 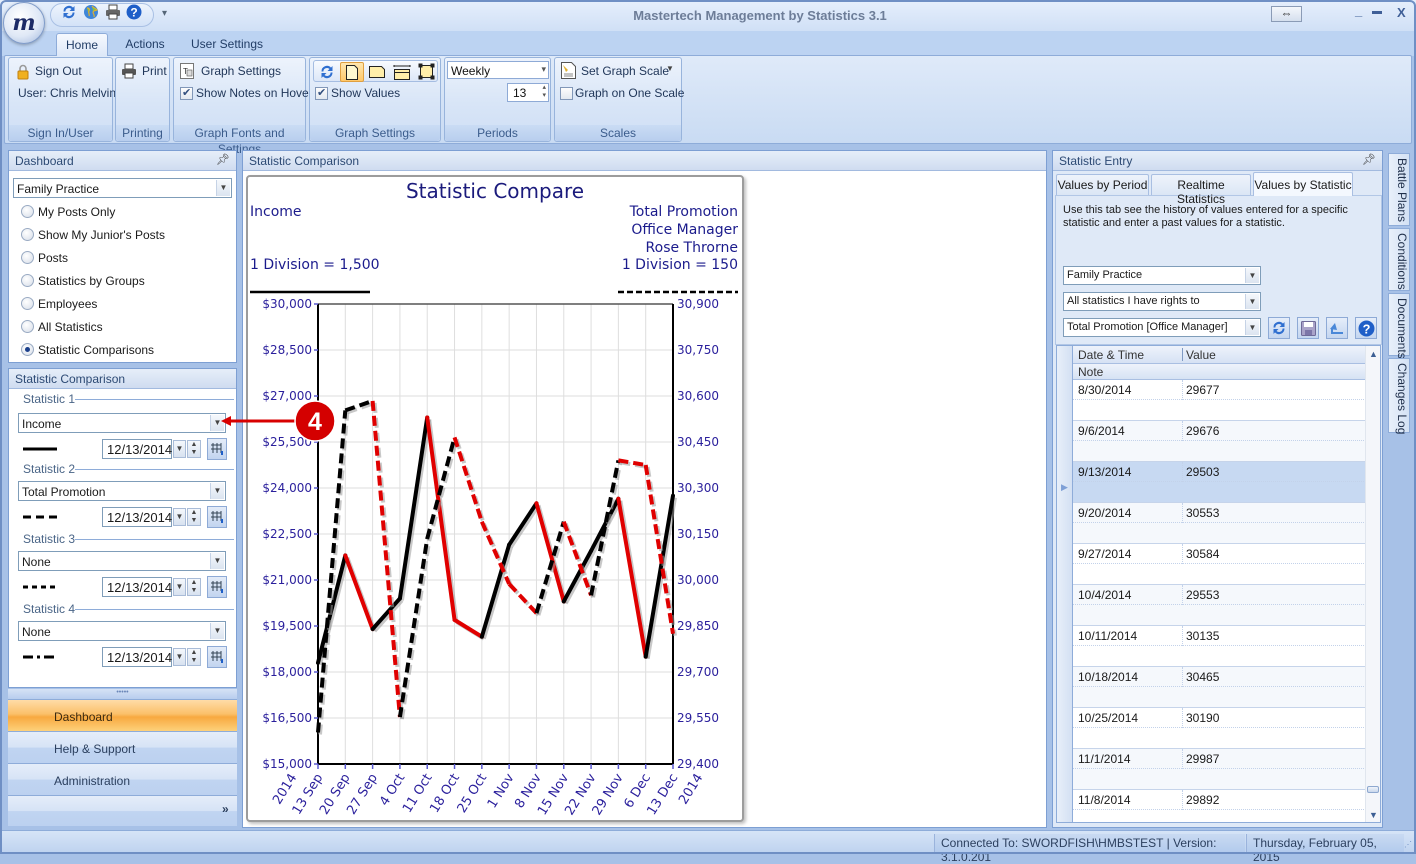 I want to click on dock-toggle-button: ⇔, so click(x=1286, y=14).